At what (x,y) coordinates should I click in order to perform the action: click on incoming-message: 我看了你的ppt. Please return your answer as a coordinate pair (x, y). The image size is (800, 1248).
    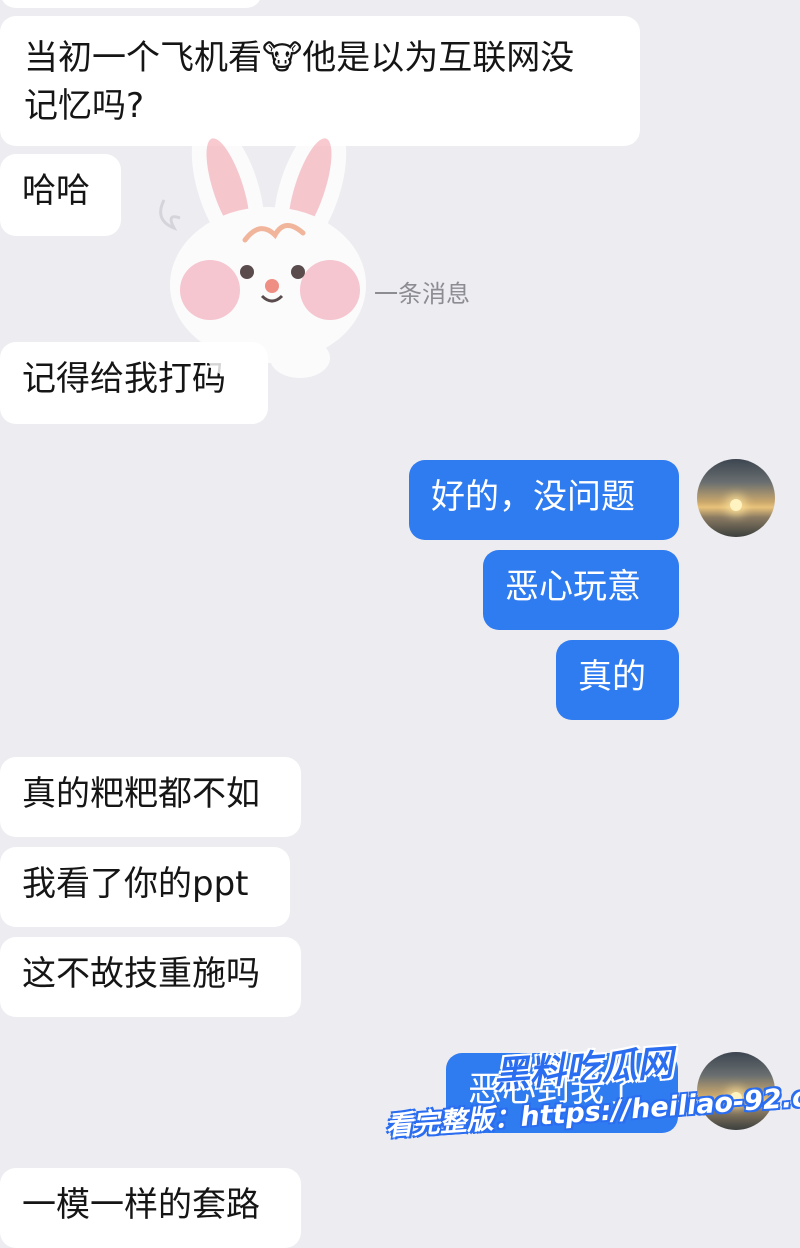
    Looking at the image, I should click on (145, 887).